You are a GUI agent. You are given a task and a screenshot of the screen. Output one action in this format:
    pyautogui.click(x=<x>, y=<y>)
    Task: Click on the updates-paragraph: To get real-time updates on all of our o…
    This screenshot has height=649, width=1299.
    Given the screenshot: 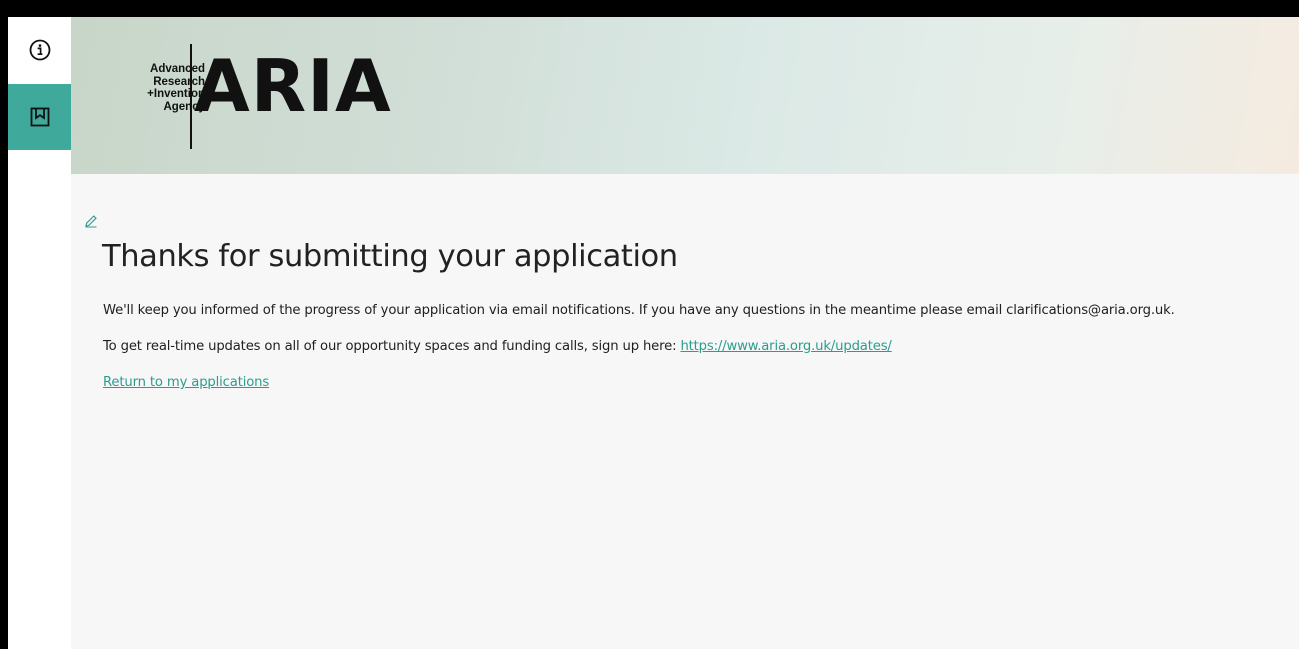 What is the action you would take?
    pyautogui.click(x=497, y=346)
    